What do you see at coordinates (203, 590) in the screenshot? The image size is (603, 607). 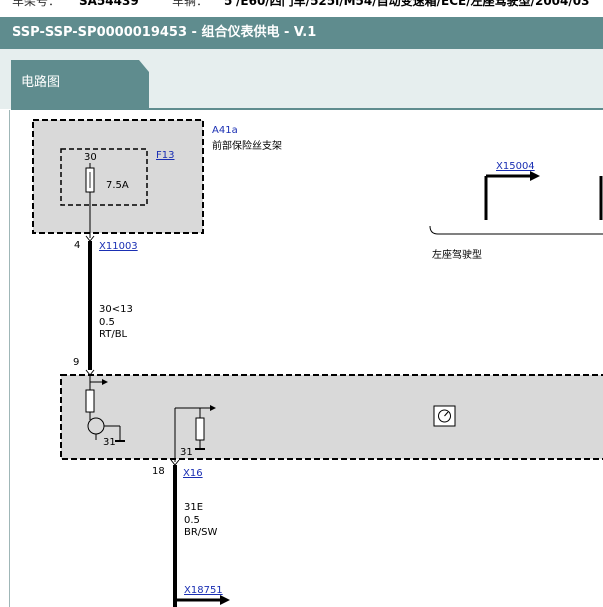 I see `connector-x18751-link: X18751` at bounding box center [203, 590].